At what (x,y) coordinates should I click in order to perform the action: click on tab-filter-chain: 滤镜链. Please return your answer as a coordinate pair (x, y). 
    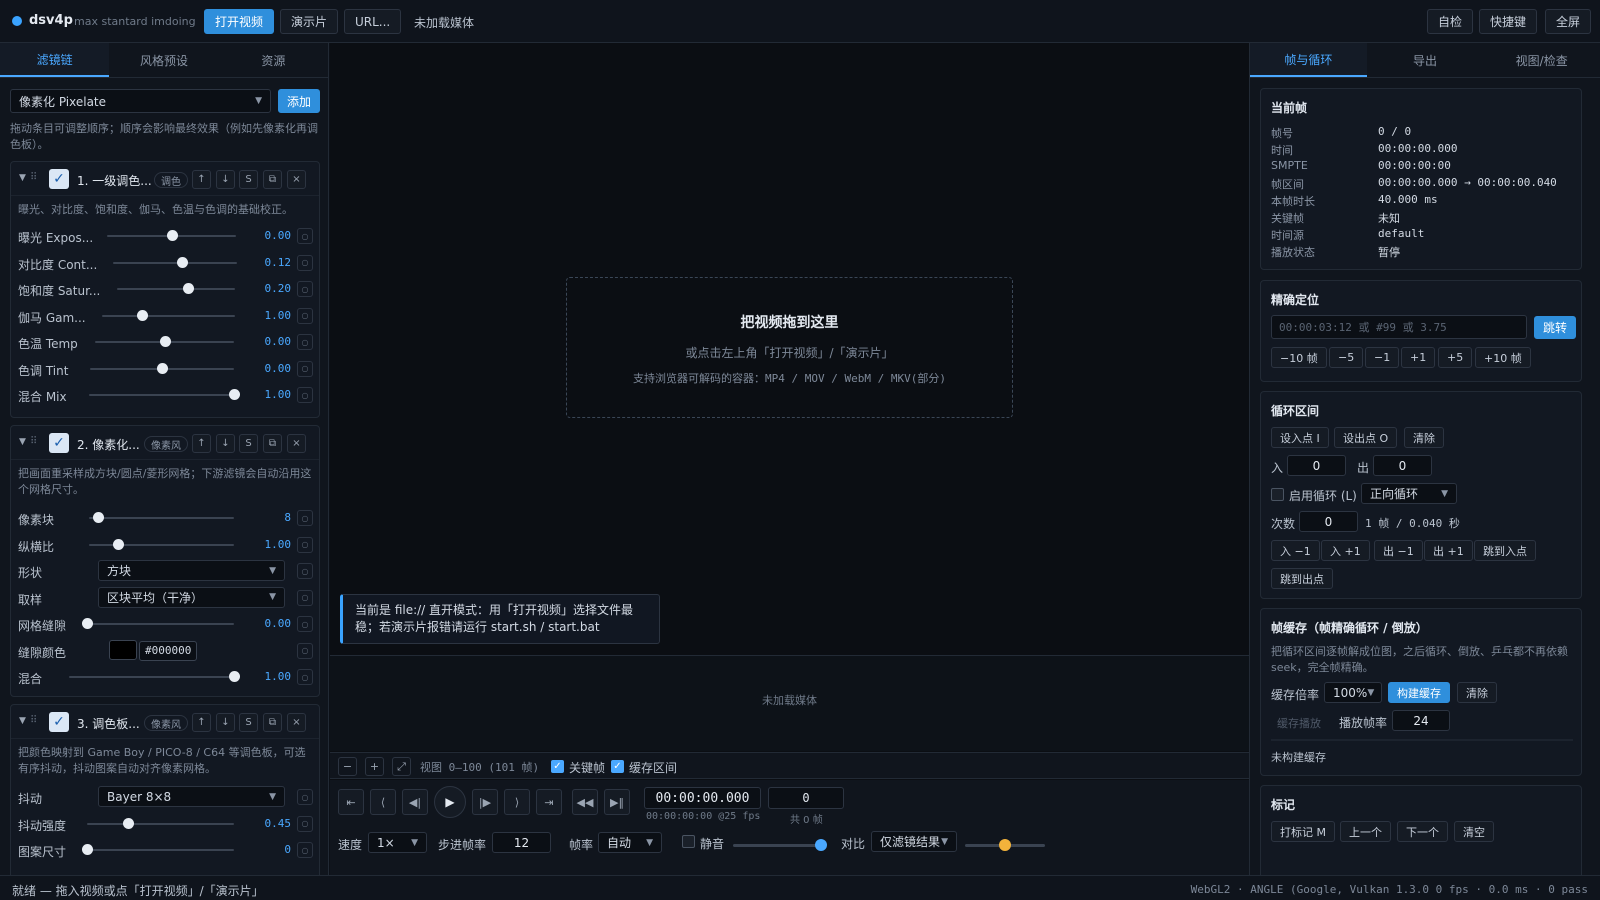
    Looking at the image, I should click on (55, 60).